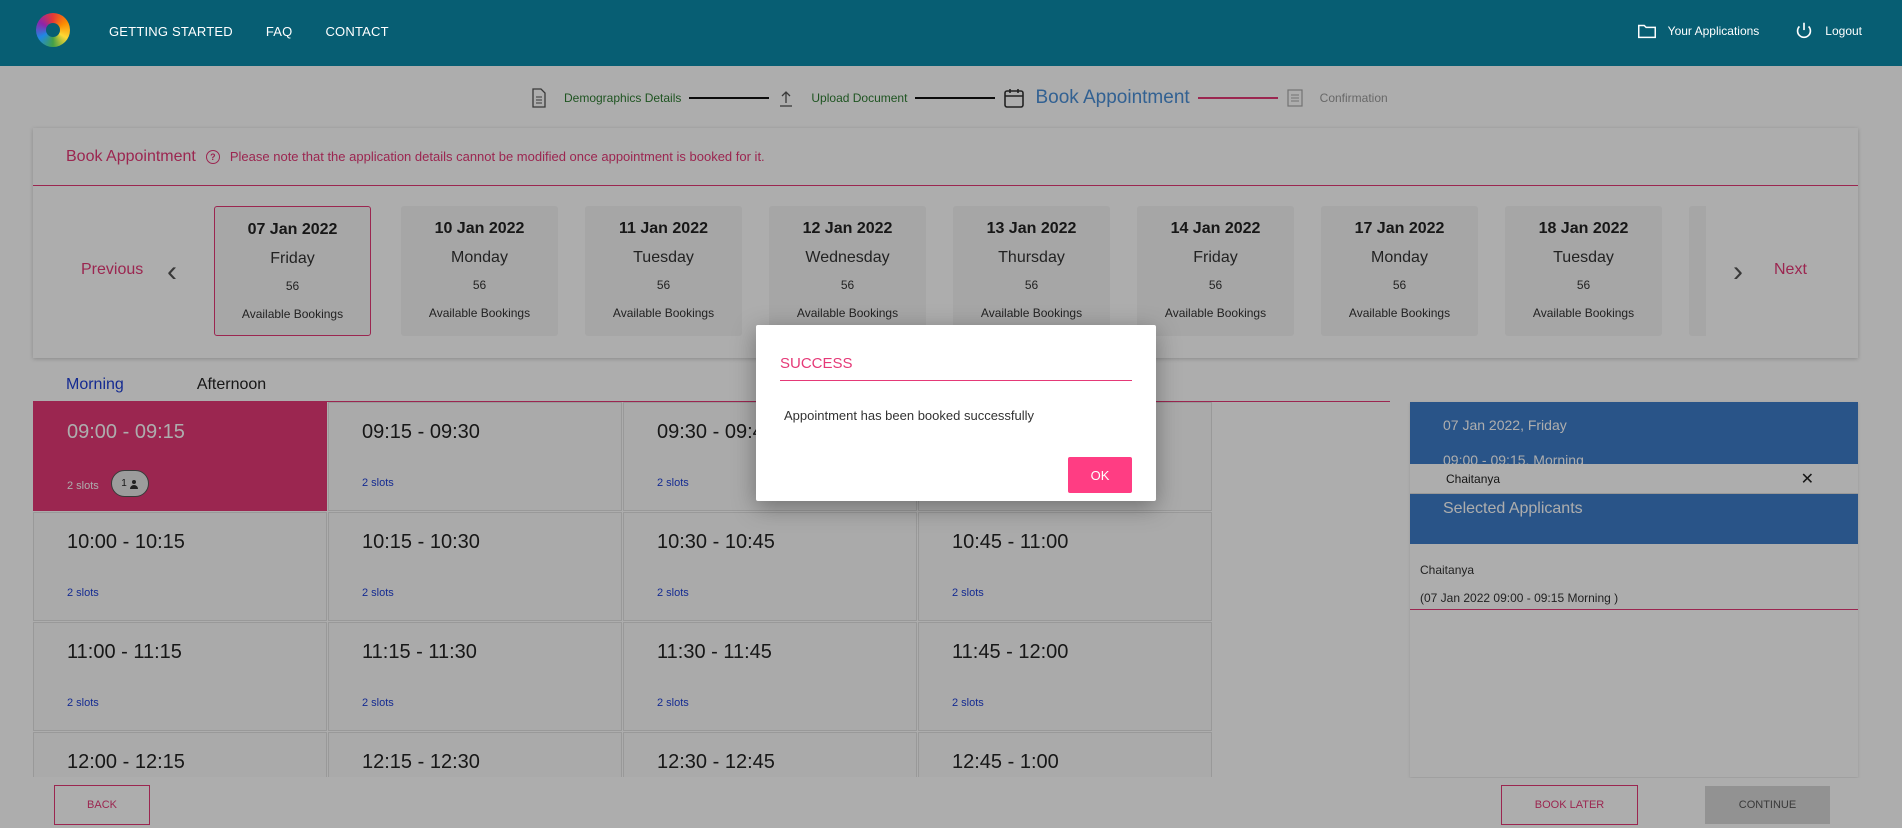 The width and height of the screenshot is (1902, 828). I want to click on logout-link: Logout, so click(1827, 31).